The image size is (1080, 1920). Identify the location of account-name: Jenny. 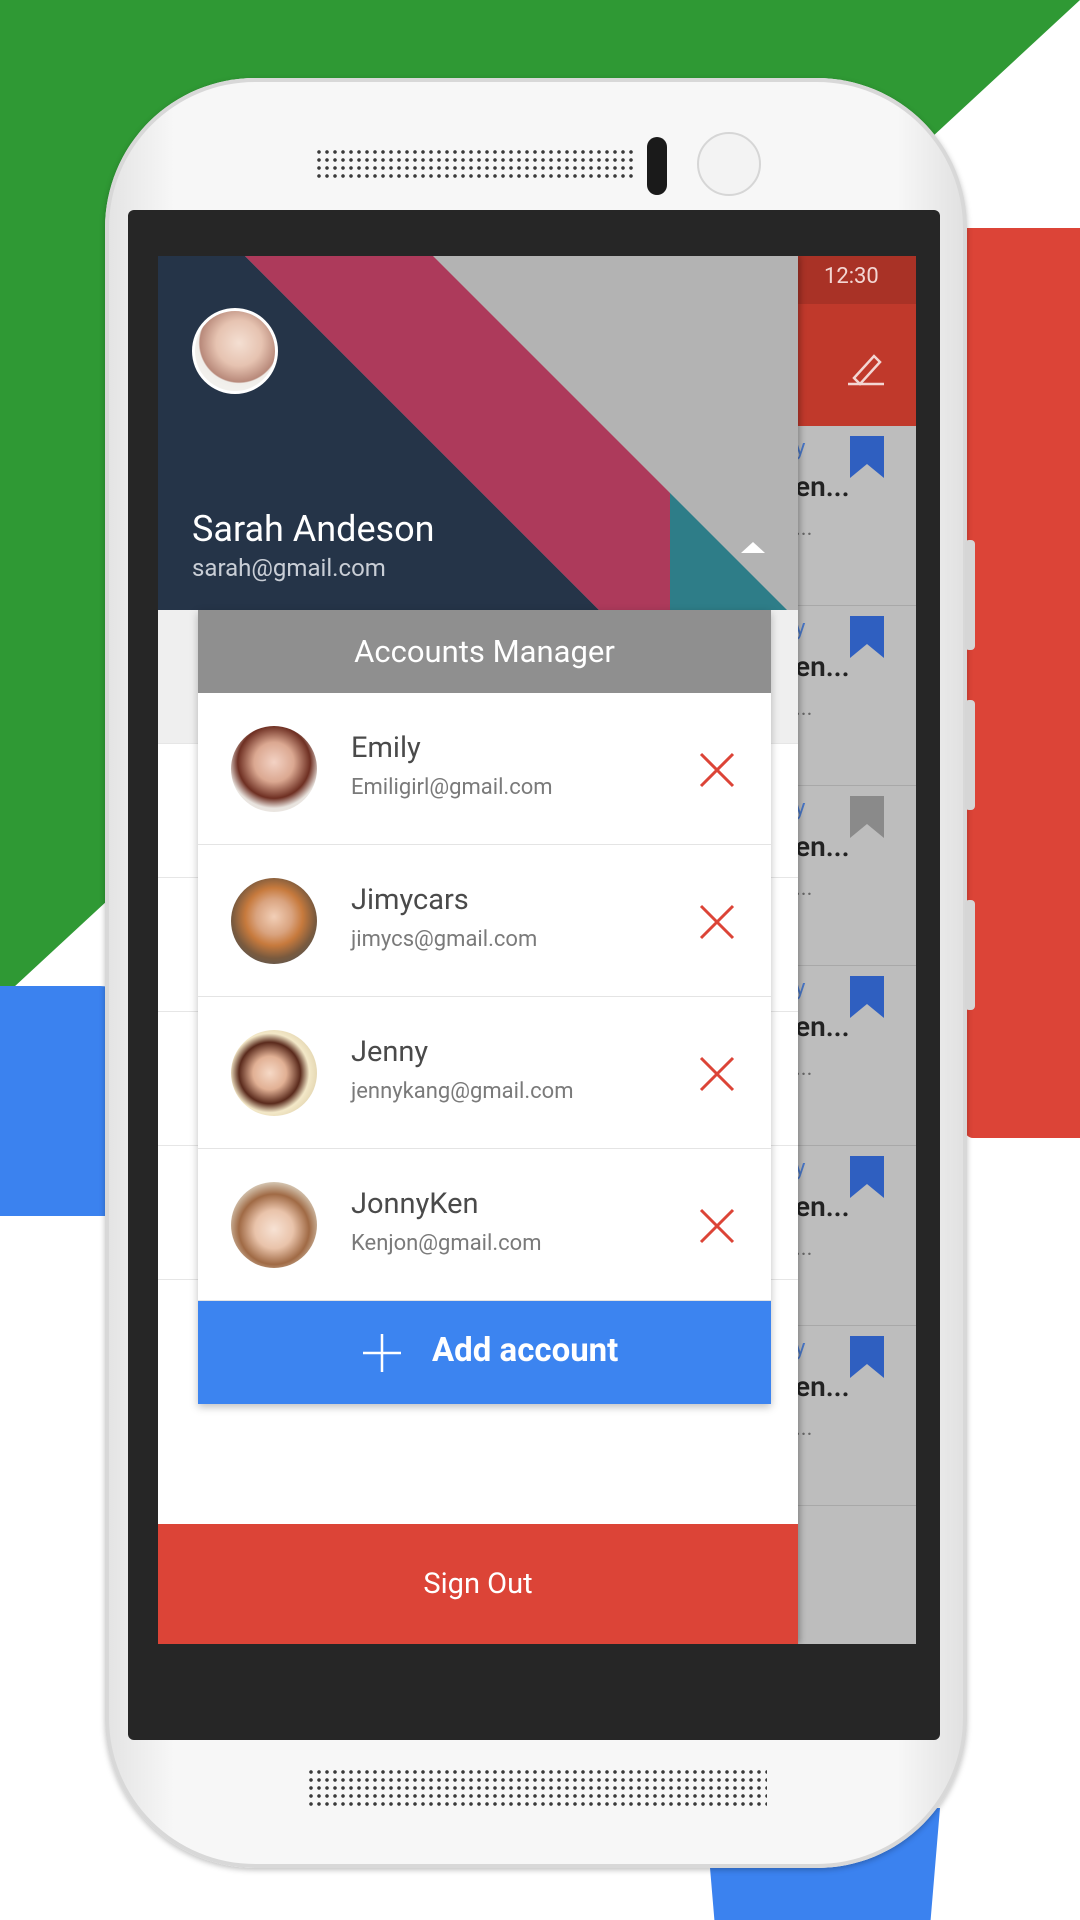
(390, 1052).